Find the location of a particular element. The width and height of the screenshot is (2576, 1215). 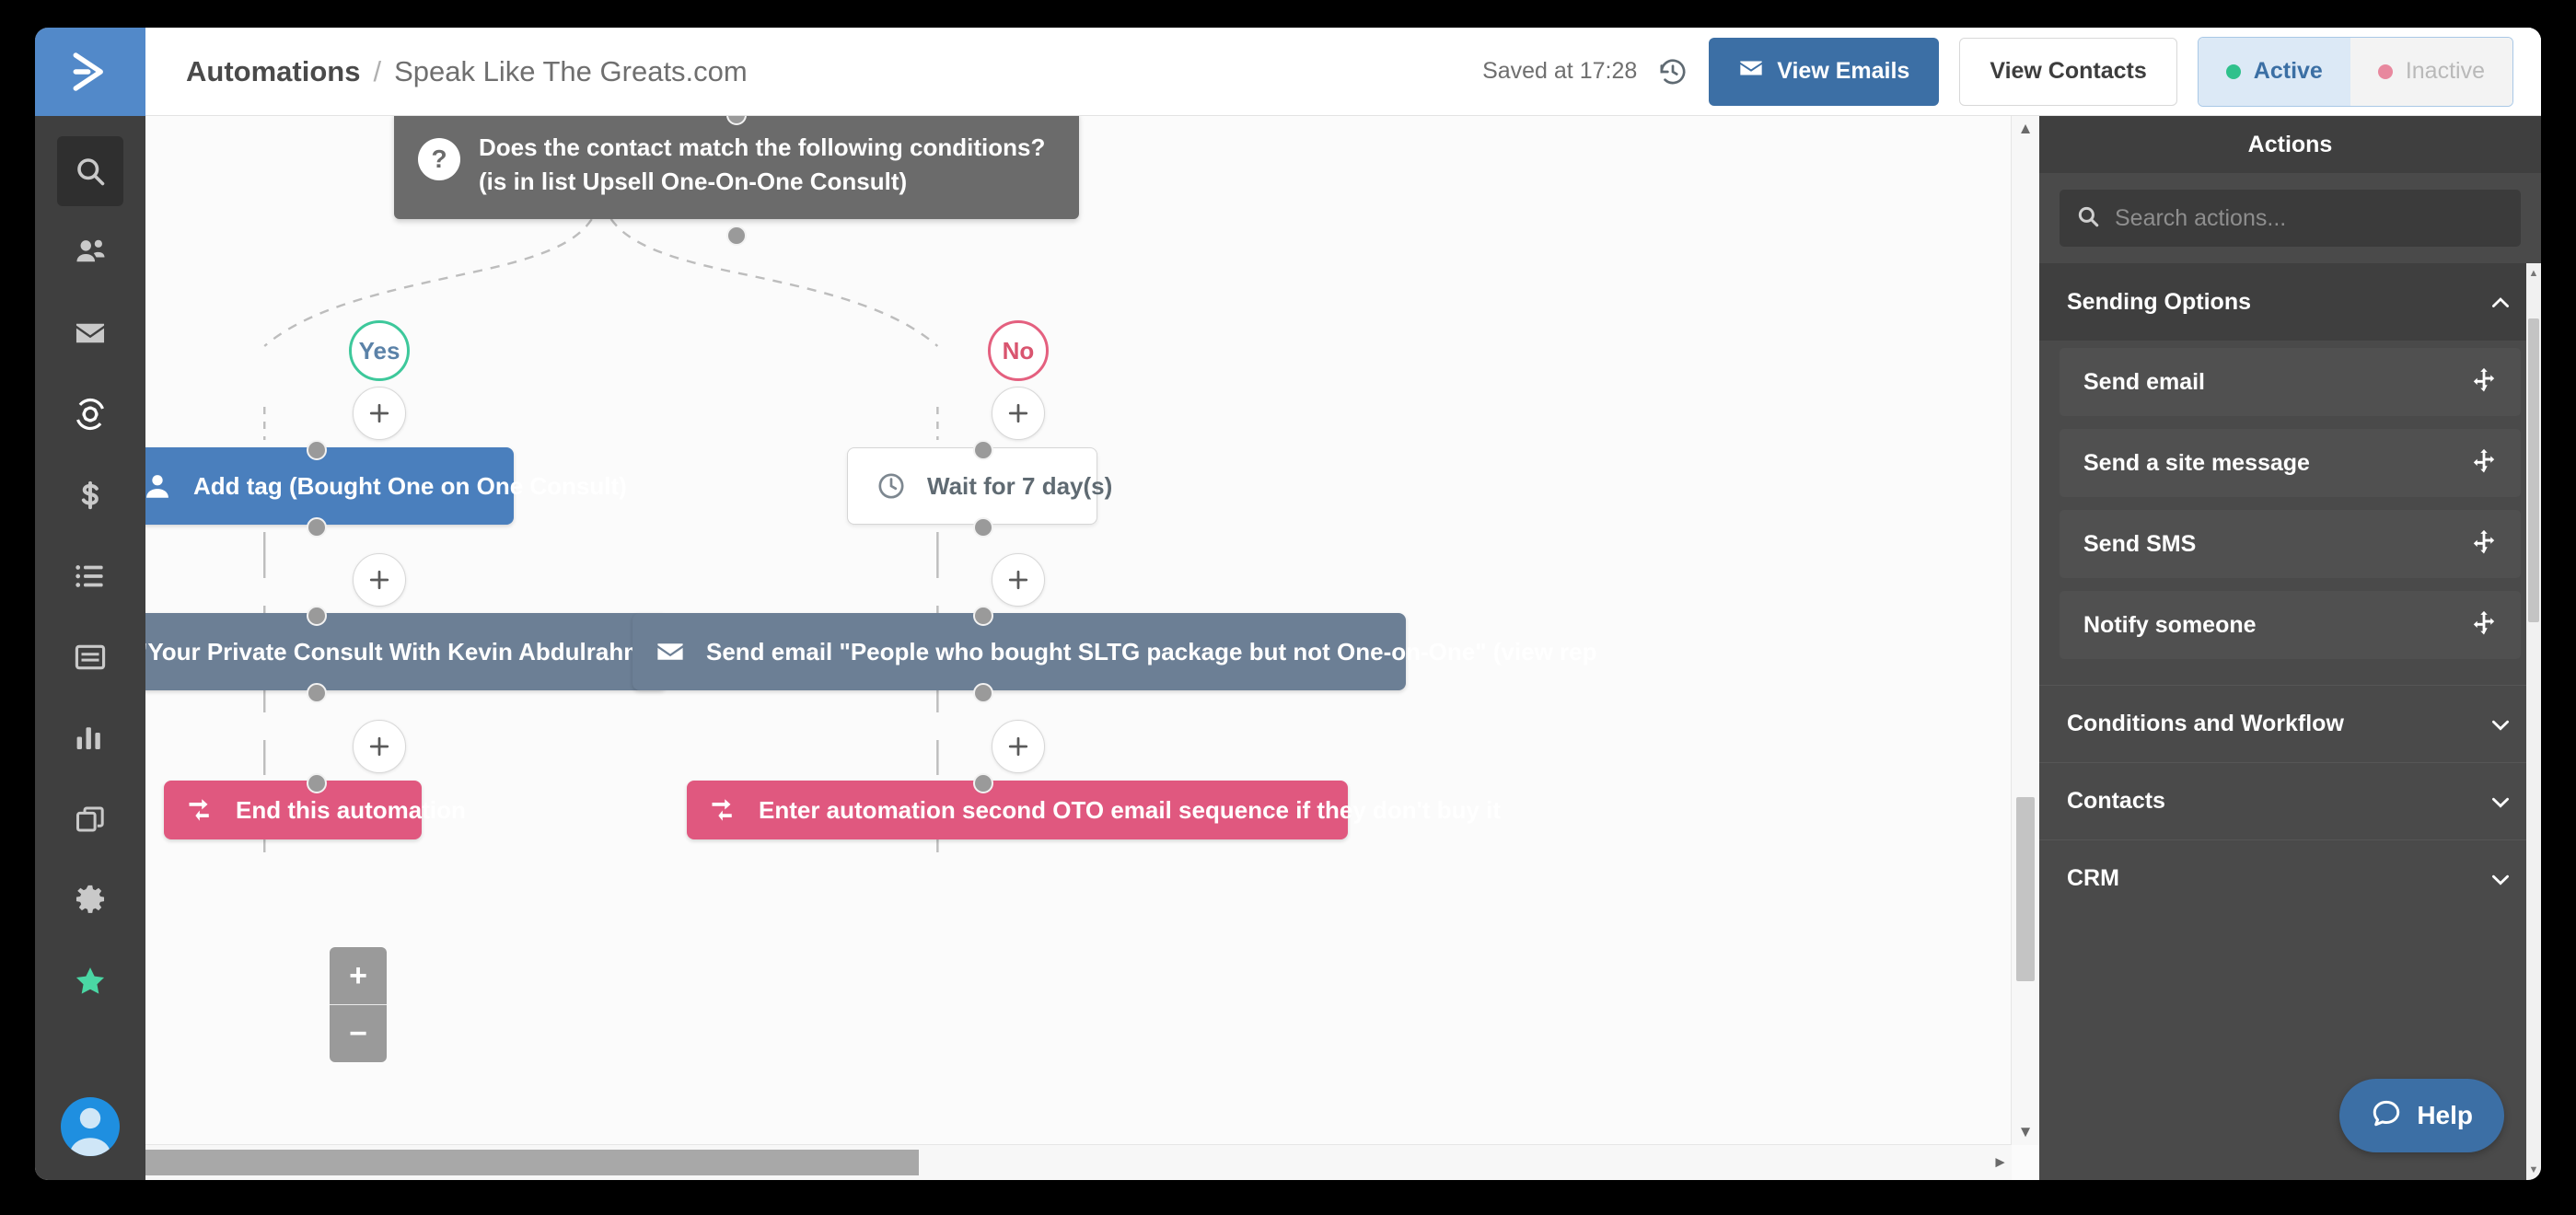

end-automation-node: End this automation is located at coordinates (315, 810).